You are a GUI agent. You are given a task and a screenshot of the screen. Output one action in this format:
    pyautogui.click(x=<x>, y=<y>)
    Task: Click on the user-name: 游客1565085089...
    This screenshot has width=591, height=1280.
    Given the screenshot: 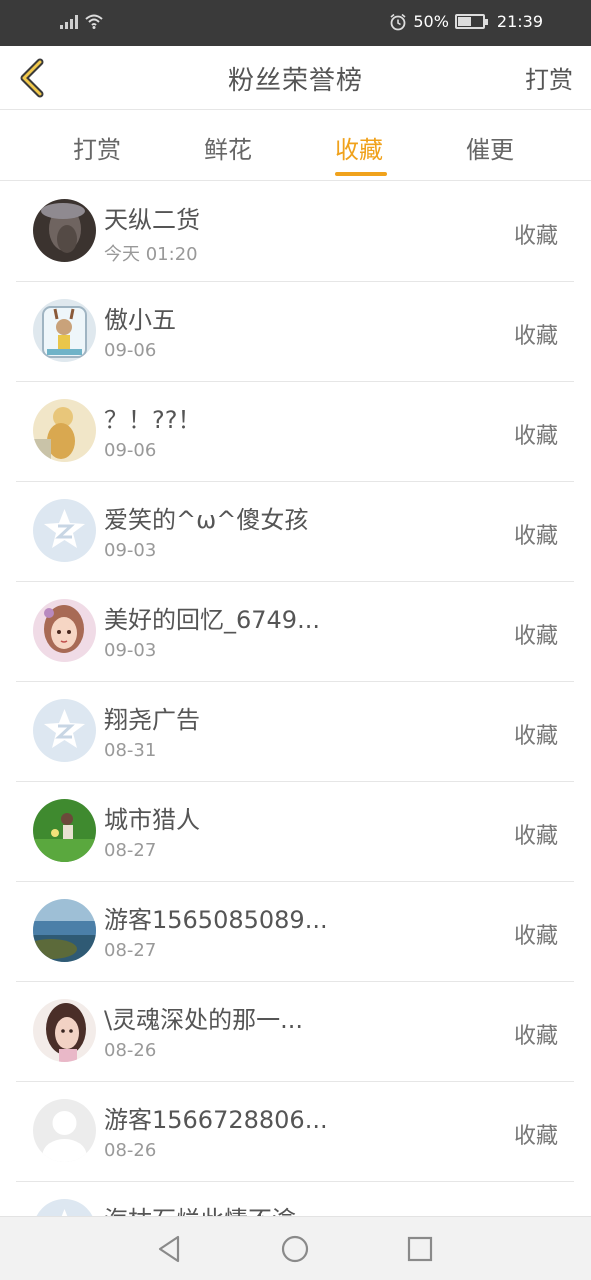 What is the action you would take?
    pyautogui.click(x=216, y=920)
    